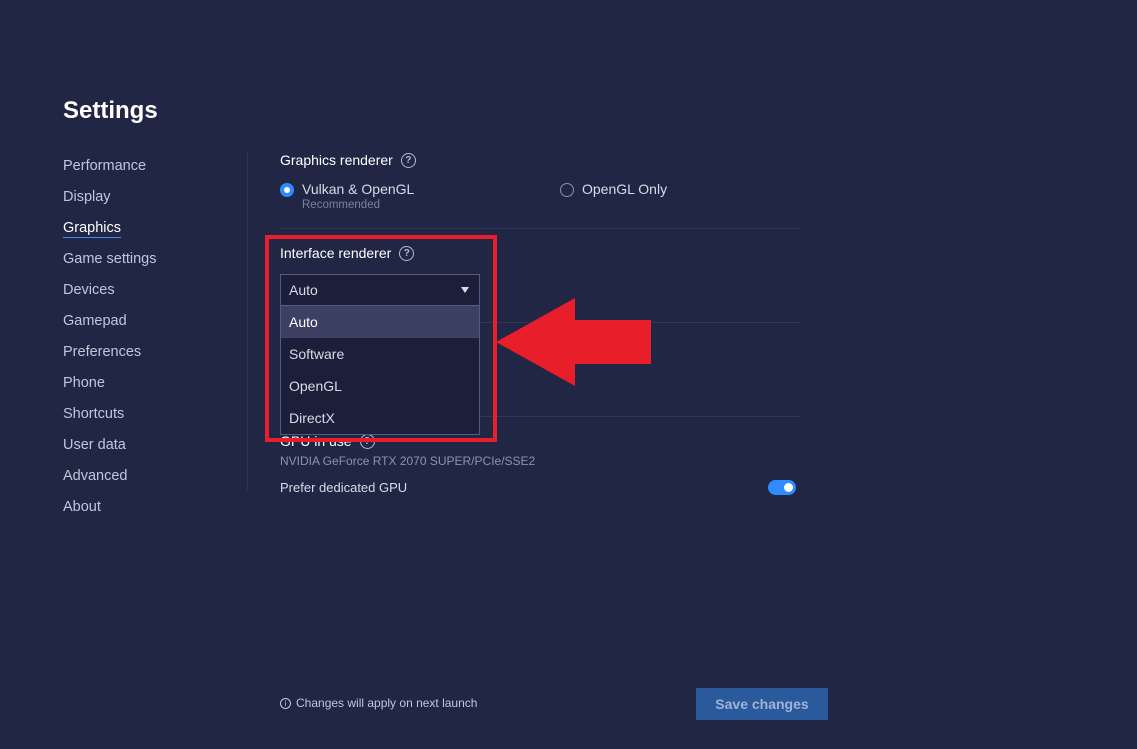 The image size is (1137, 749). Describe the element at coordinates (287, 190) in the screenshot. I see `radio-checked-icon` at that location.